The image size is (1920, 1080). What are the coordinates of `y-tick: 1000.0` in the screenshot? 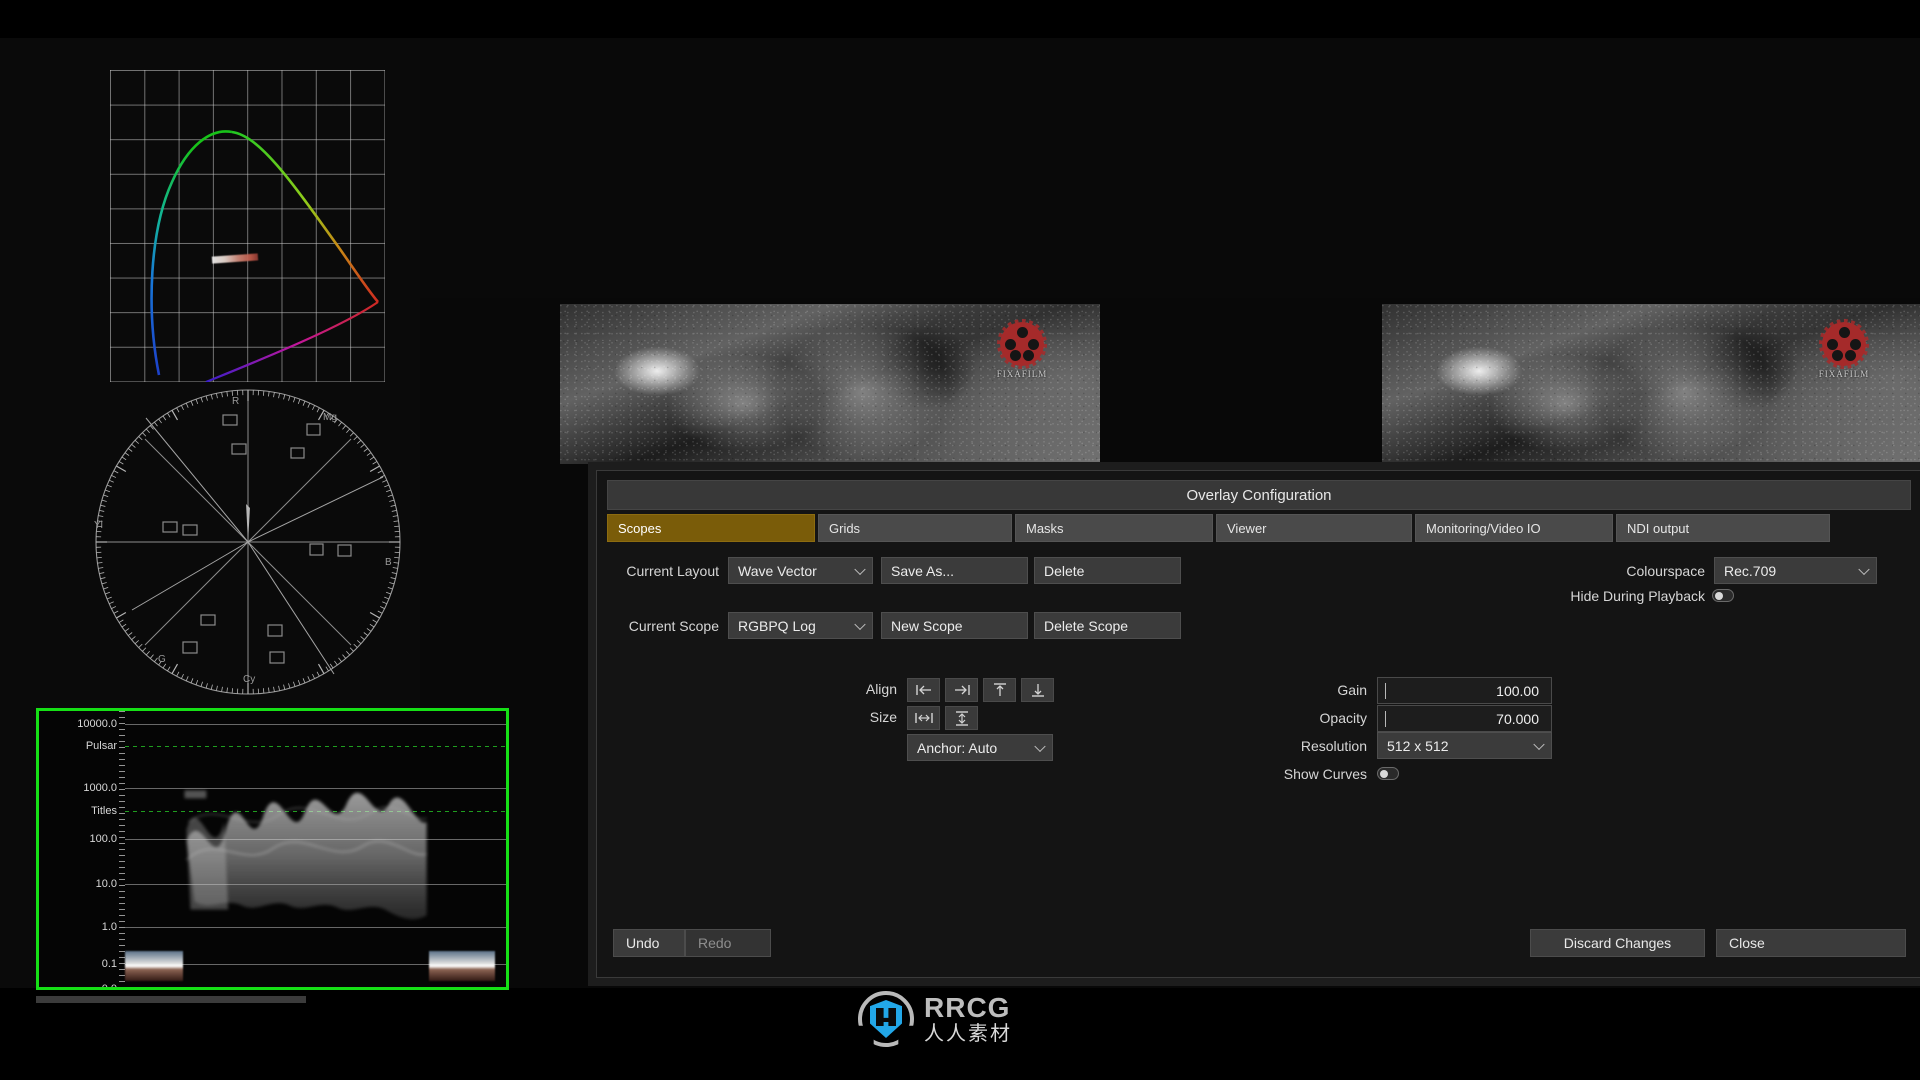 It's located at (100, 788).